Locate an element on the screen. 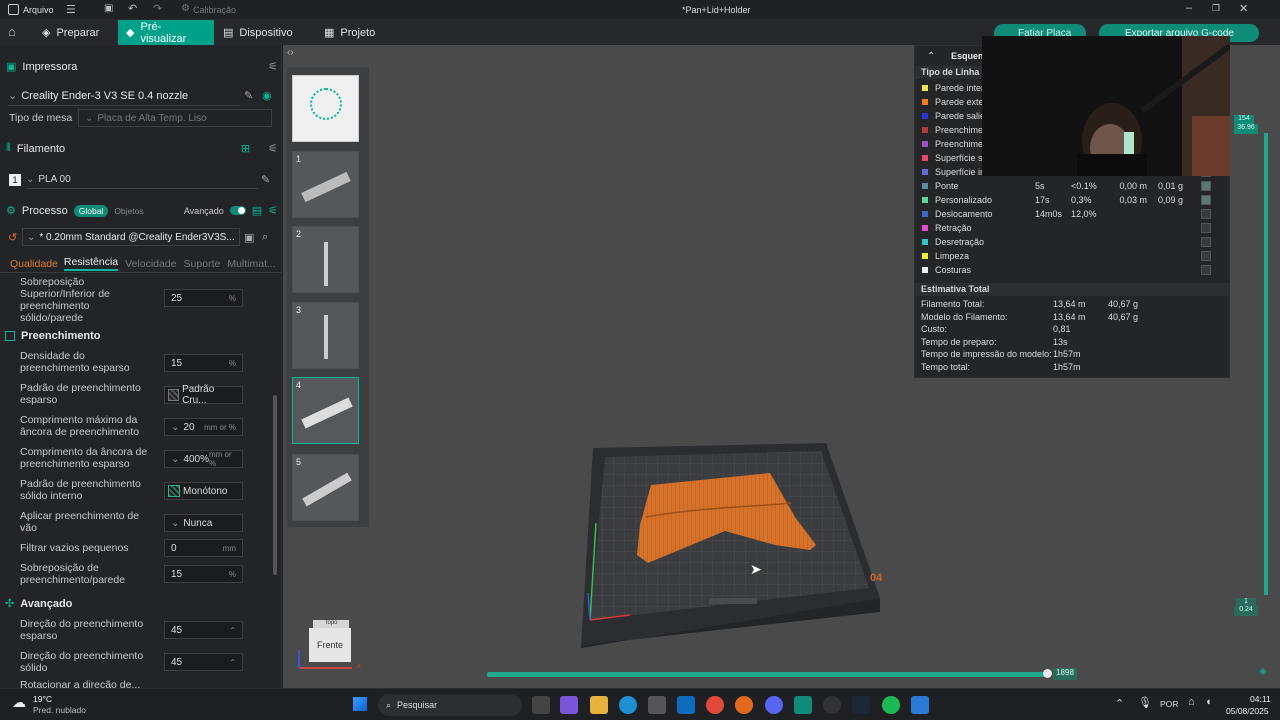  move-slider-thumb is located at coordinates (1047, 673).